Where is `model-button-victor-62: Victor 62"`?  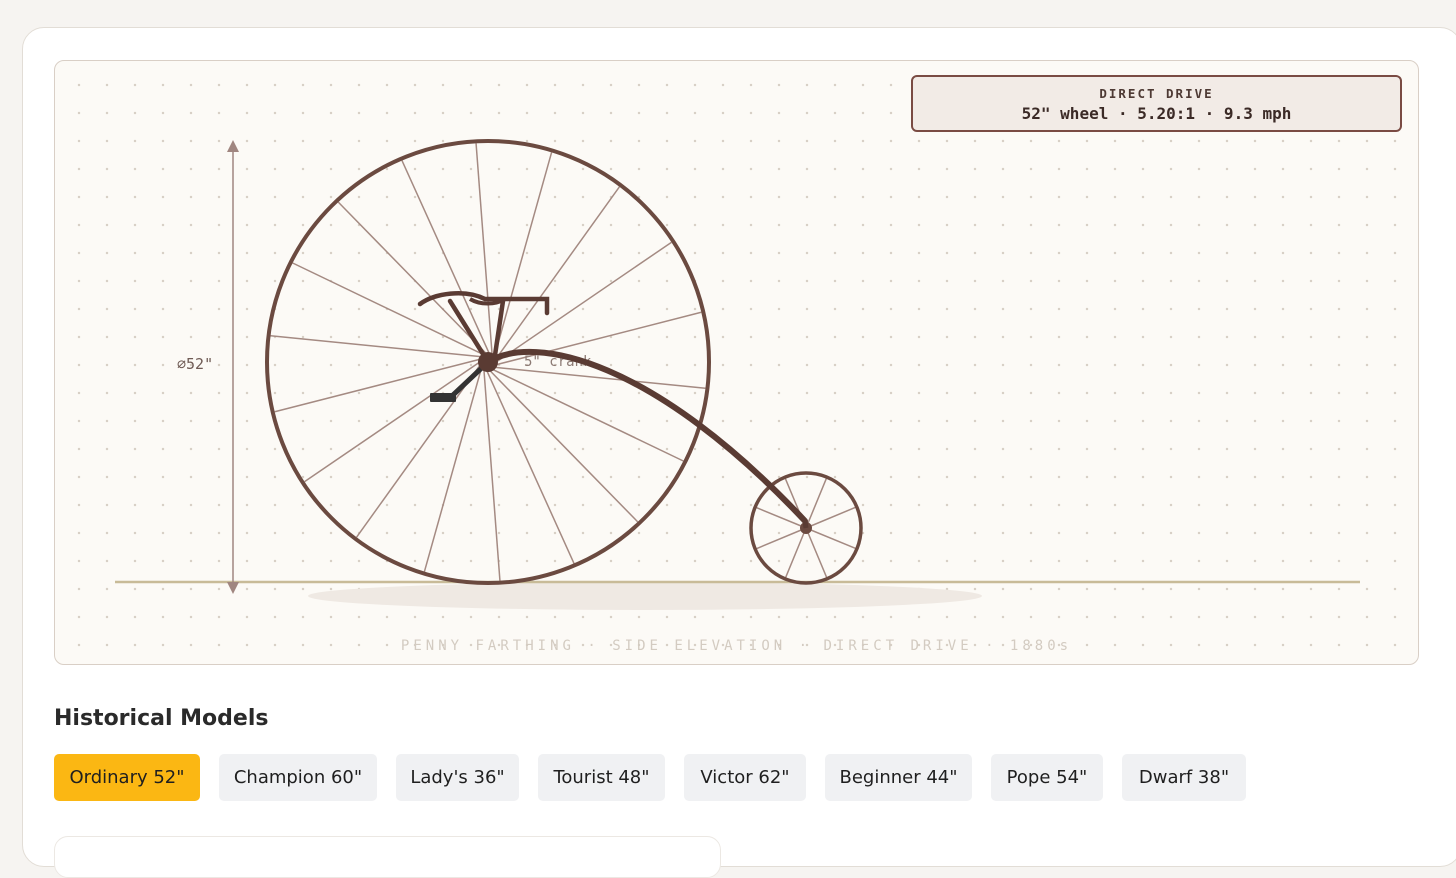 model-button-victor-62: Victor 62" is located at coordinates (745, 777).